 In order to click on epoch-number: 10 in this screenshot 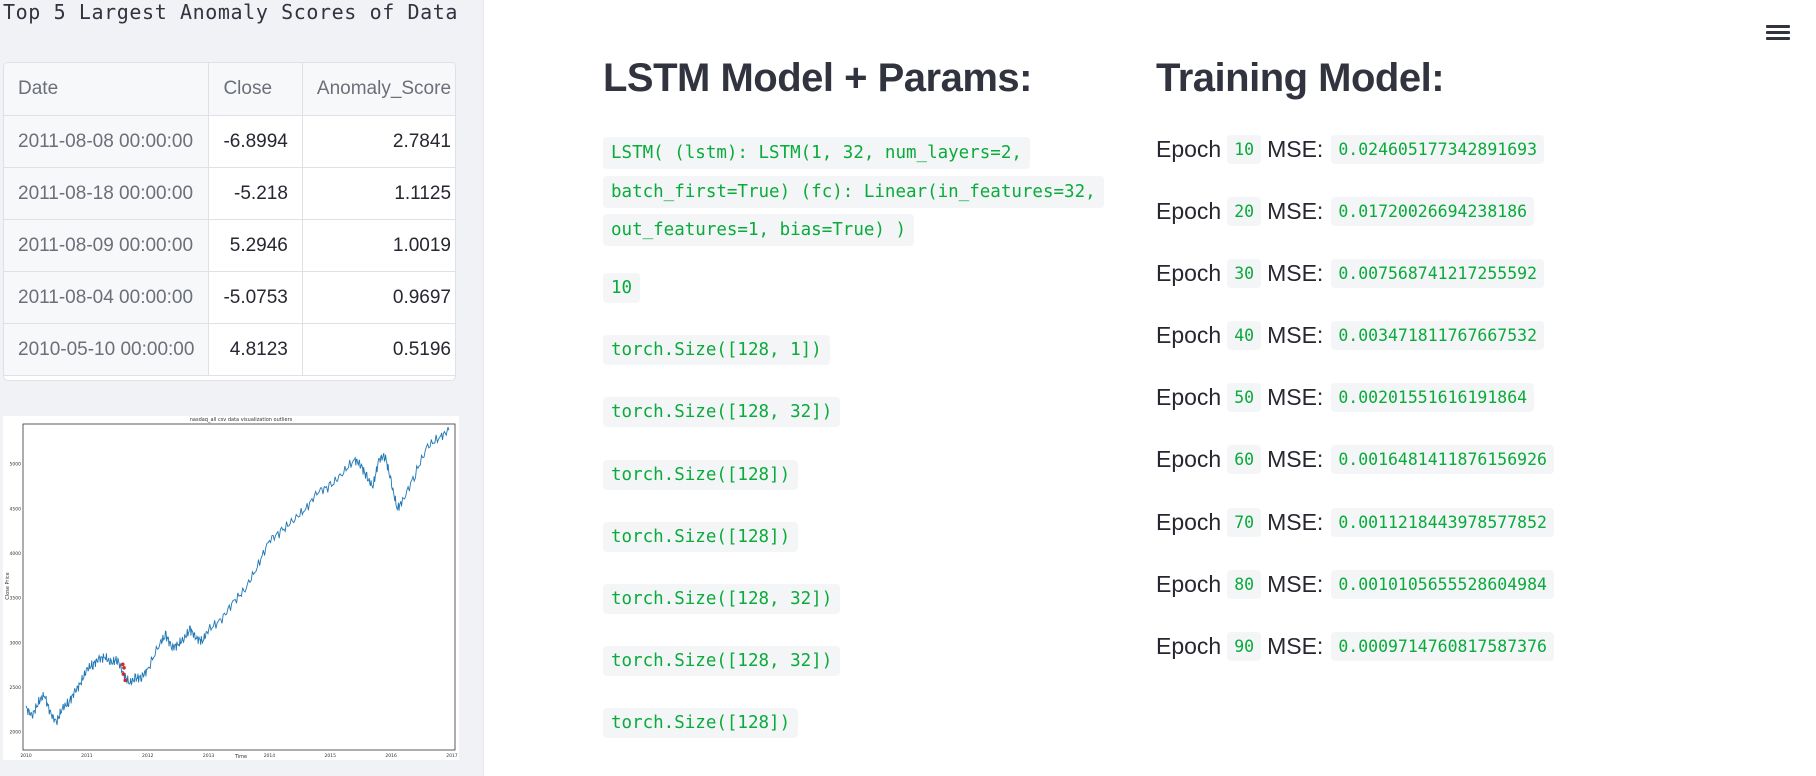, I will do `click(1244, 149)`.